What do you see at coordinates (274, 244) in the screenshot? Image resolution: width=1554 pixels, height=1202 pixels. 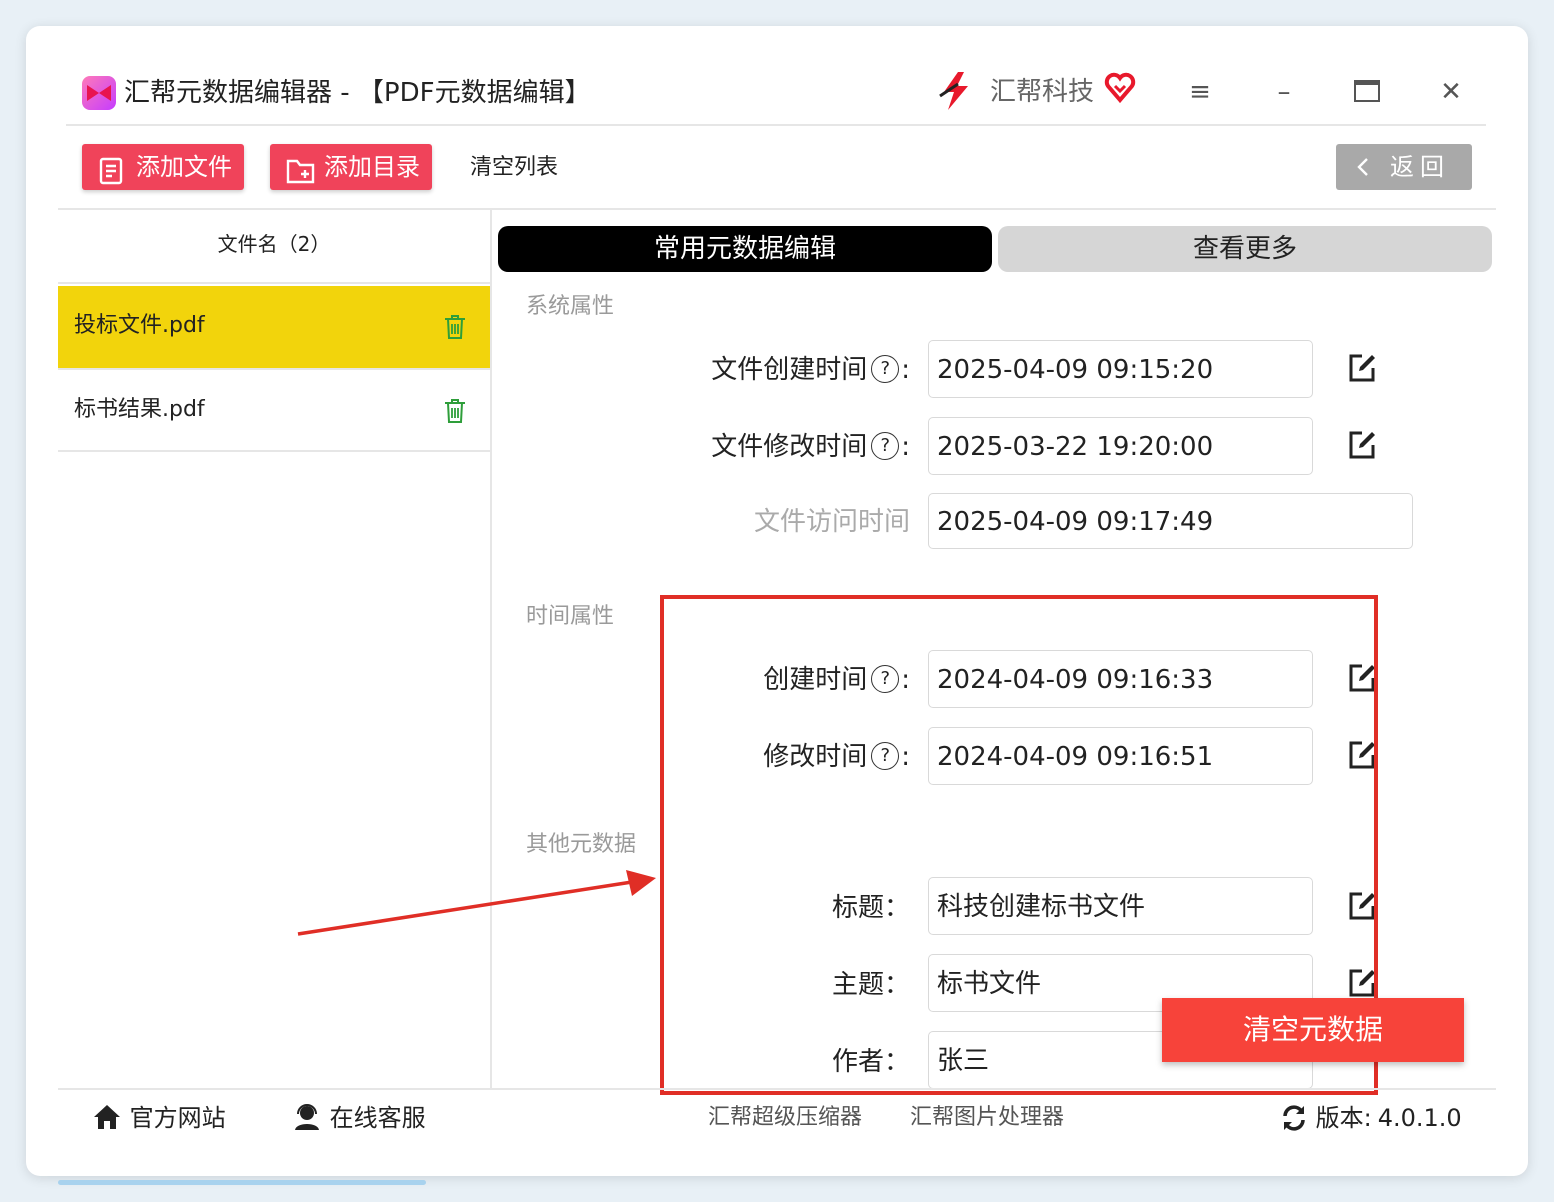 I see `file-list-header: 文件名（2）` at bounding box center [274, 244].